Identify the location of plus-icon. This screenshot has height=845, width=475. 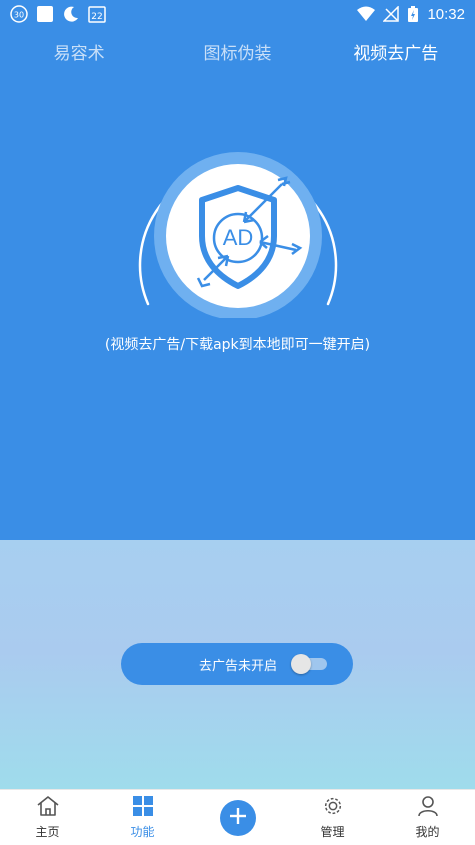
(238, 818).